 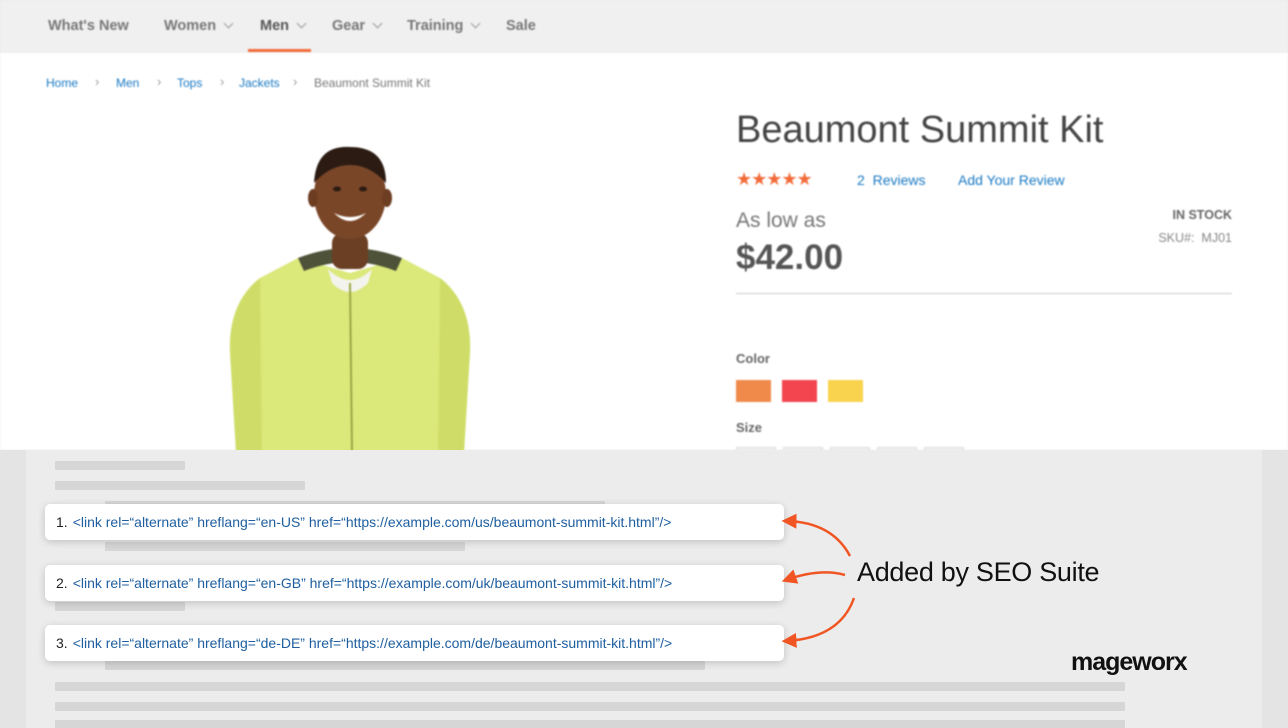 I want to click on reviews-link: 2 Reviews, so click(x=891, y=180).